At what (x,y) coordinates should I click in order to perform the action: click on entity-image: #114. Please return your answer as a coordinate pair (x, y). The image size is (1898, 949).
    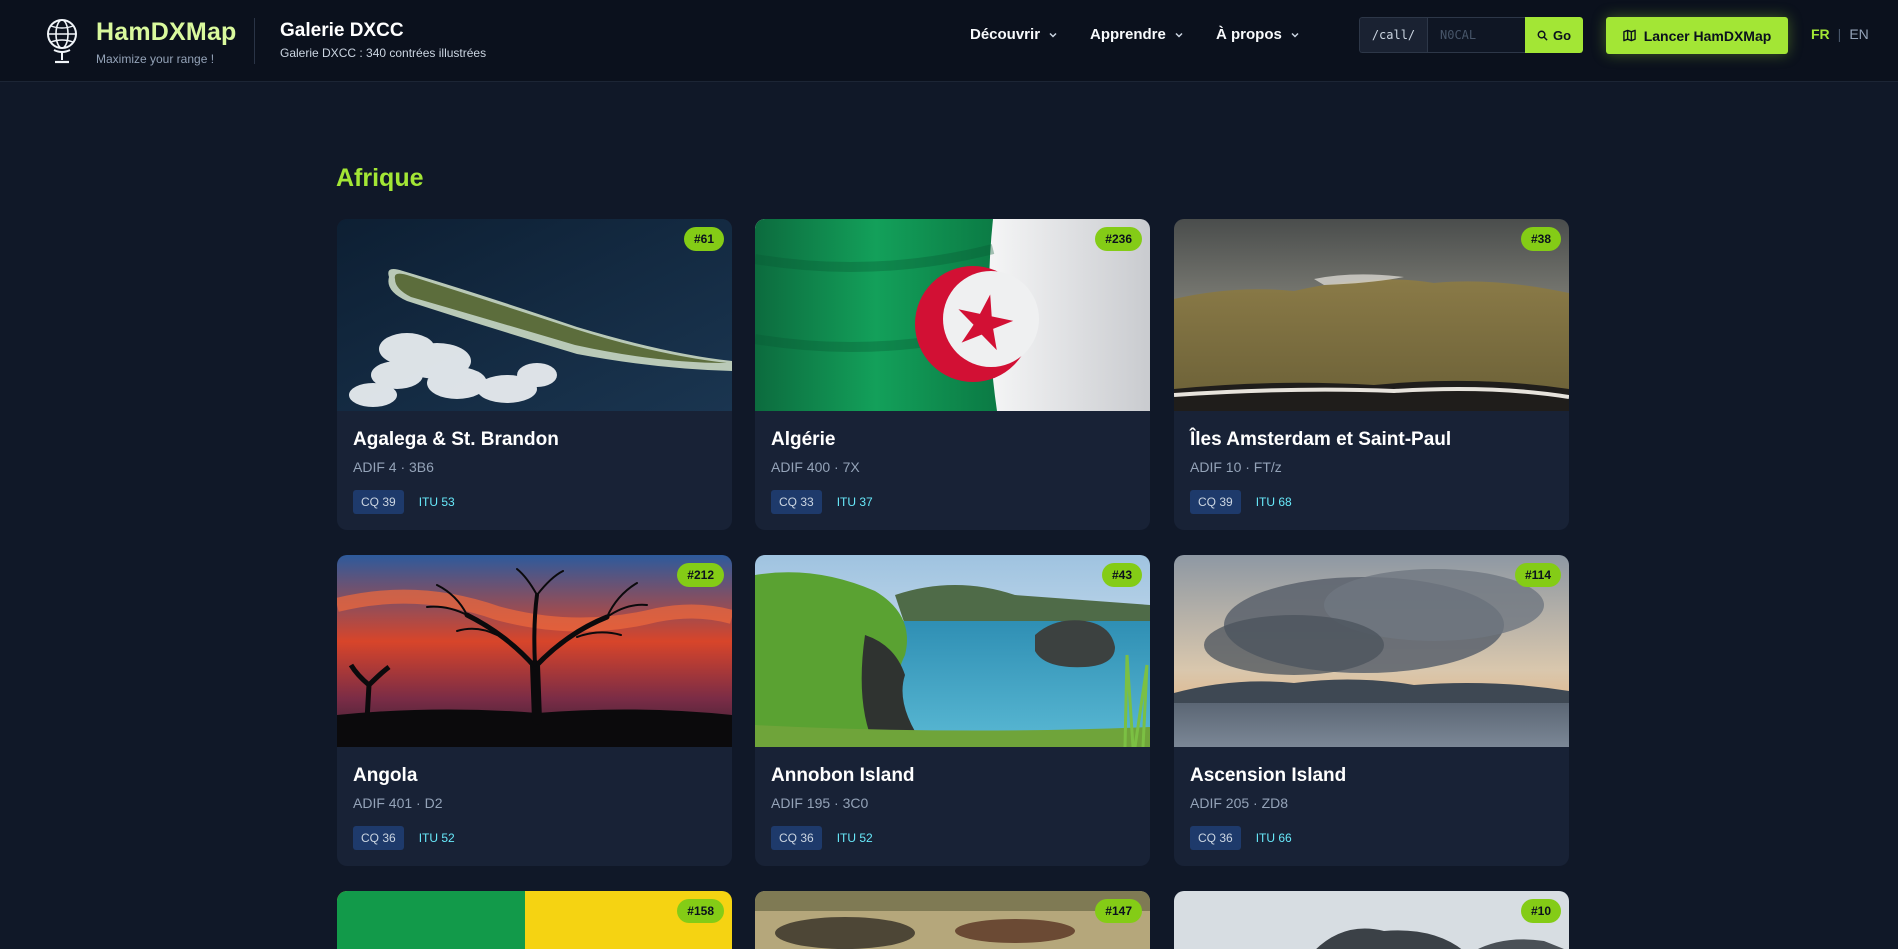
    Looking at the image, I should click on (1371, 651).